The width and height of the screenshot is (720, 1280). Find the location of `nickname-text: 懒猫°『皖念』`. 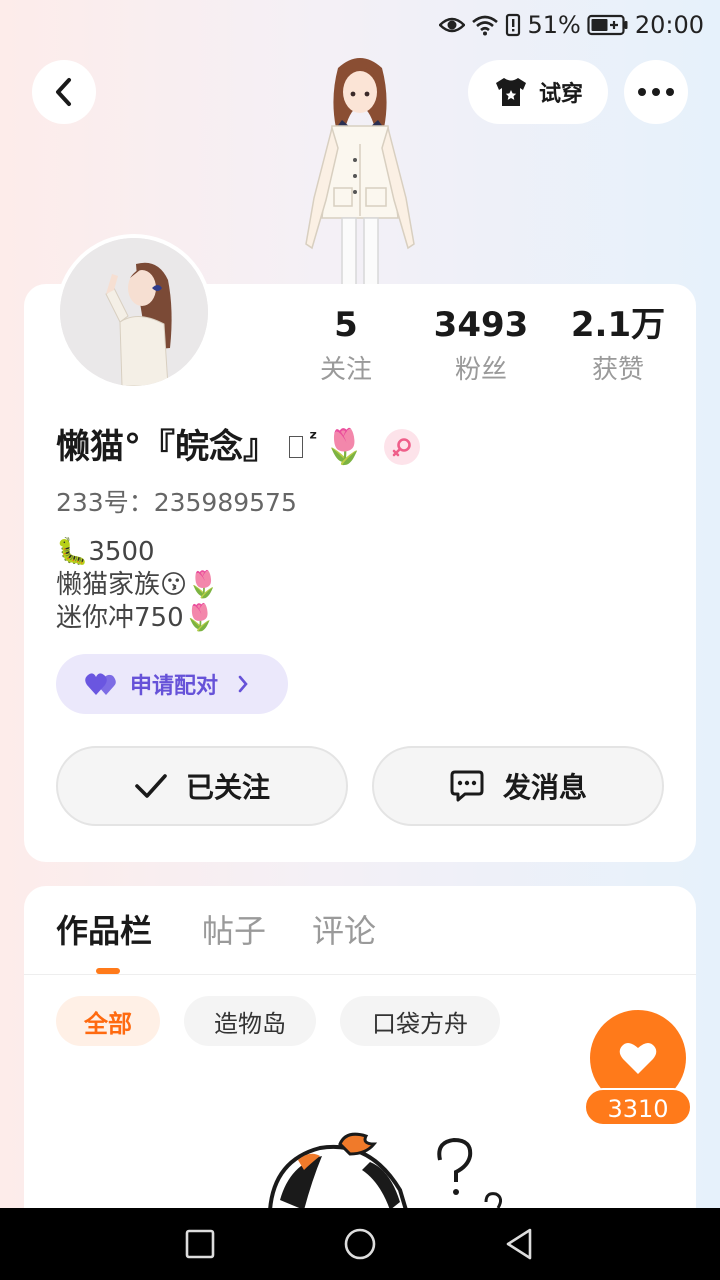

nickname-text: 懒猫°『皖念』 is located at coordinates (166, 447).